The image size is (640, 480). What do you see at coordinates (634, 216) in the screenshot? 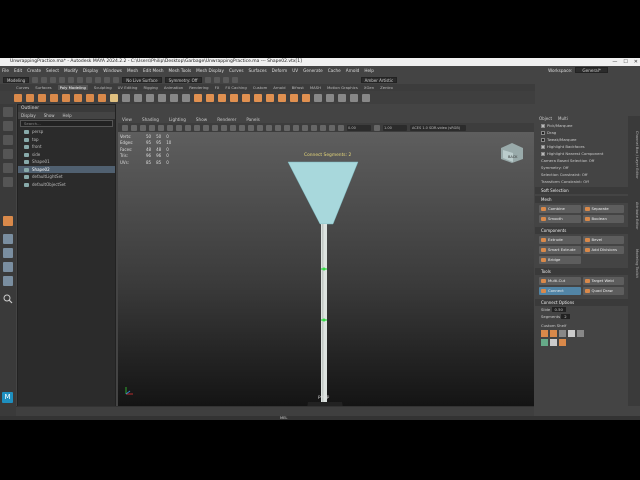
I see `attribute-editor-tab: Attribute Editor` at bounding box center [634, 216].